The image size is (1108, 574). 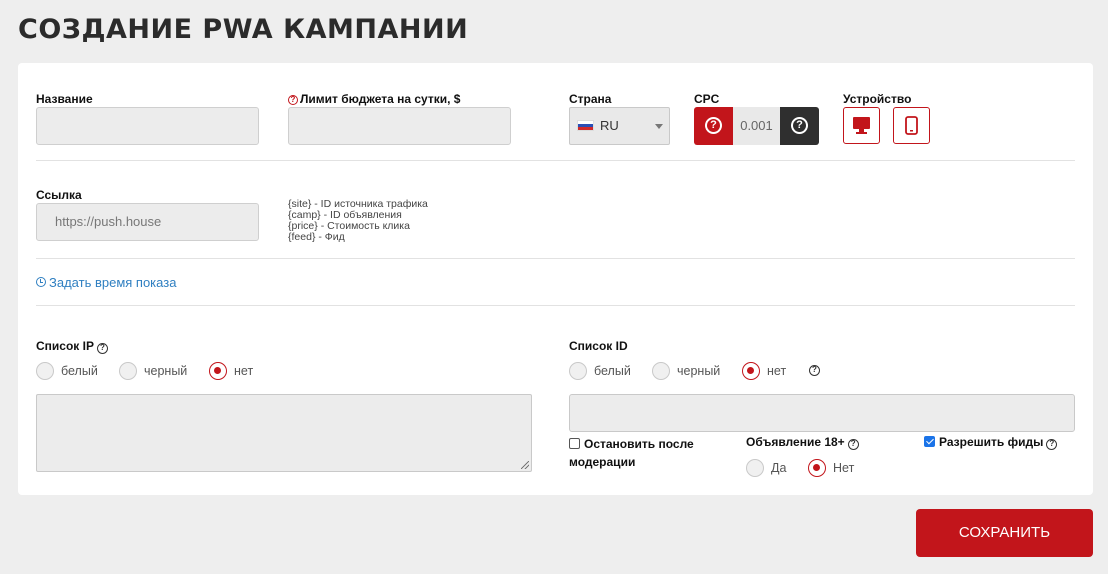 I want to click on radio-label: Нет, so click(x=844, y=468).